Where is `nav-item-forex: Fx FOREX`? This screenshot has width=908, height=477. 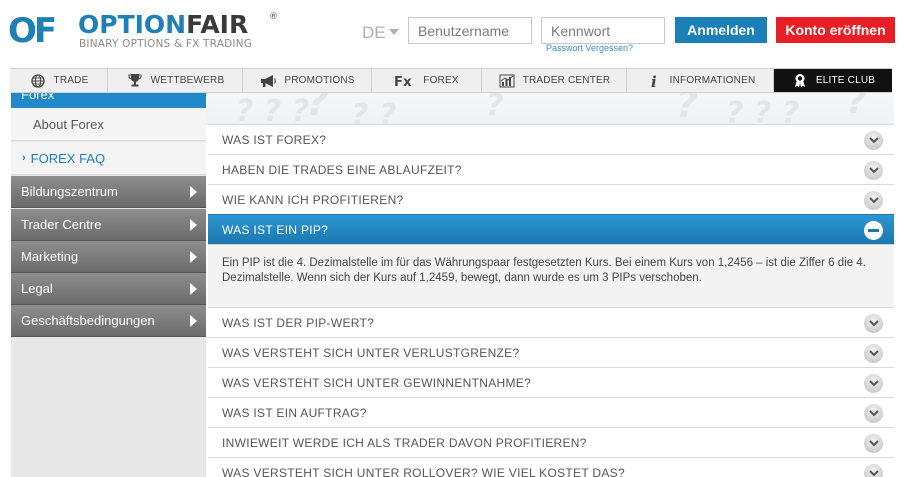 nav-item-forex: Fx FOREX is located at coordinates (427, 80).